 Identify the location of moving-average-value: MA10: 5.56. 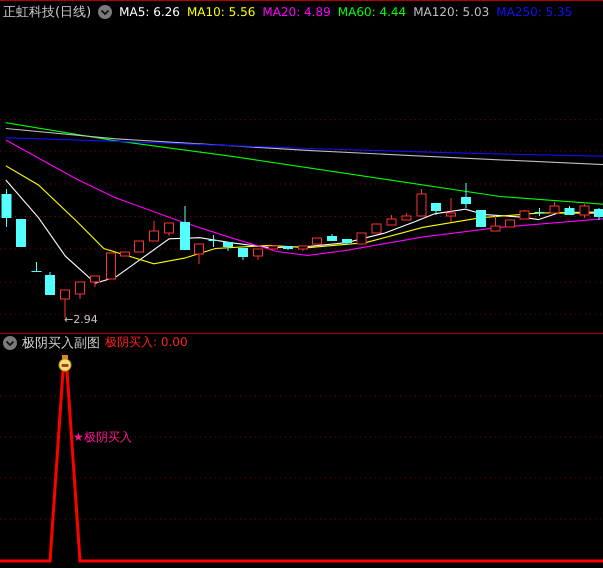
(221, 11).